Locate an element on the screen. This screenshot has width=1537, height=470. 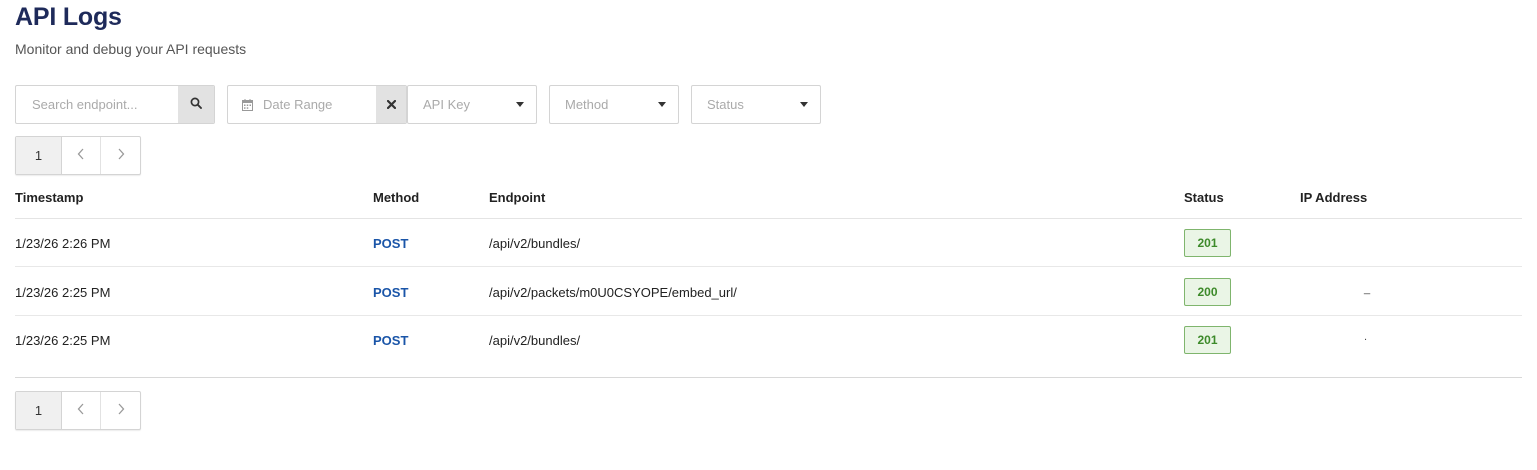
clear-date-button is located at coordinates (391, 104).